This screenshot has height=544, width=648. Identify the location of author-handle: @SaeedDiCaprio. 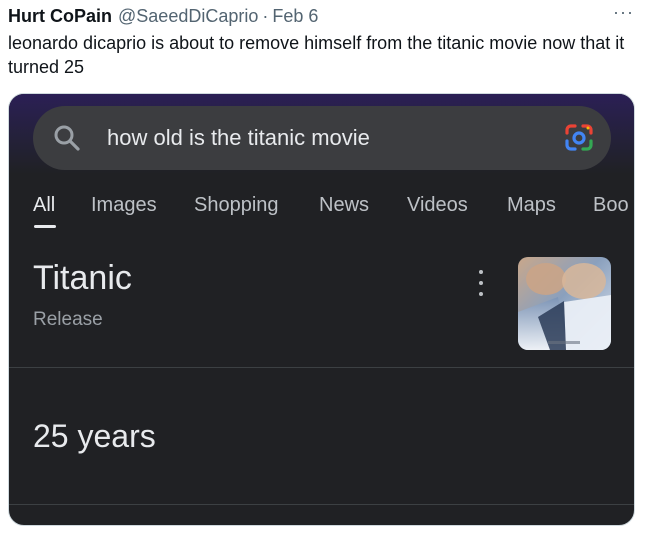
(188, 16).